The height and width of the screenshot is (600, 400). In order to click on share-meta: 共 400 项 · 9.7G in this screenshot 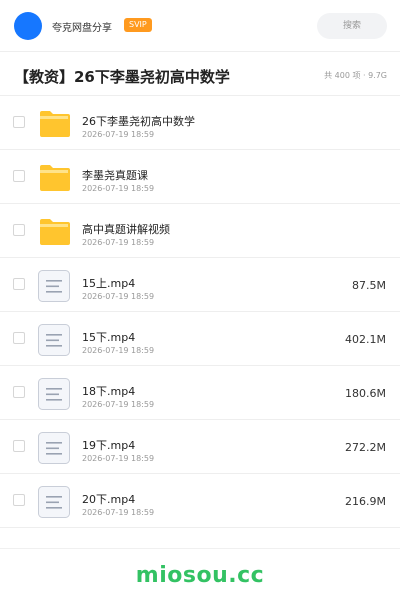, I will do `click(355, 75)`.